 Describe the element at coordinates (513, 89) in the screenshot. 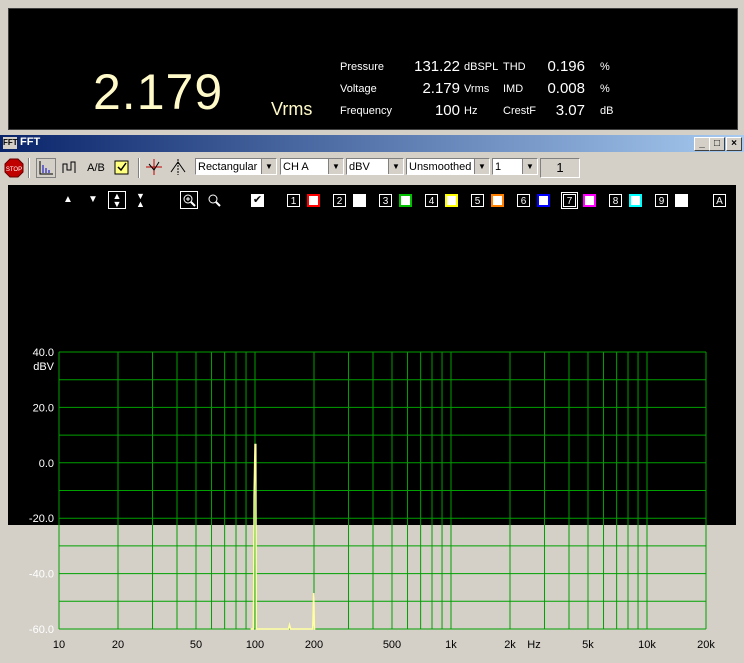

I see `imd-label: IMD` at that location.